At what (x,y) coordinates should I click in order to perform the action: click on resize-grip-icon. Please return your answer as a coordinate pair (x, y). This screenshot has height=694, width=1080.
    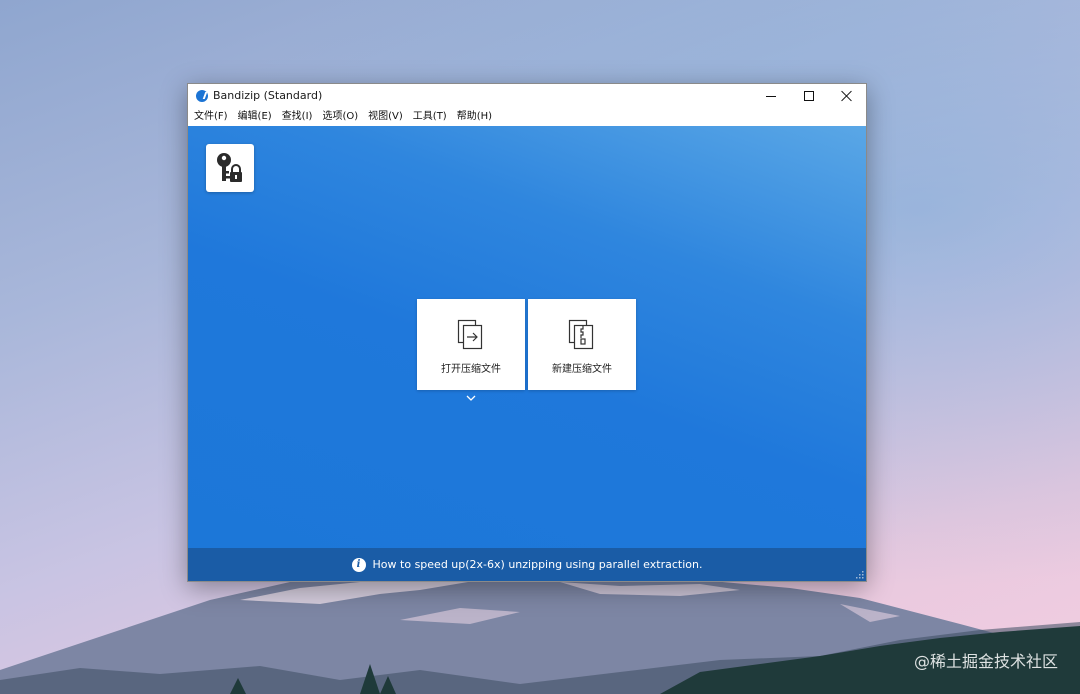
    Looking at the image, I should click on (860, 575).